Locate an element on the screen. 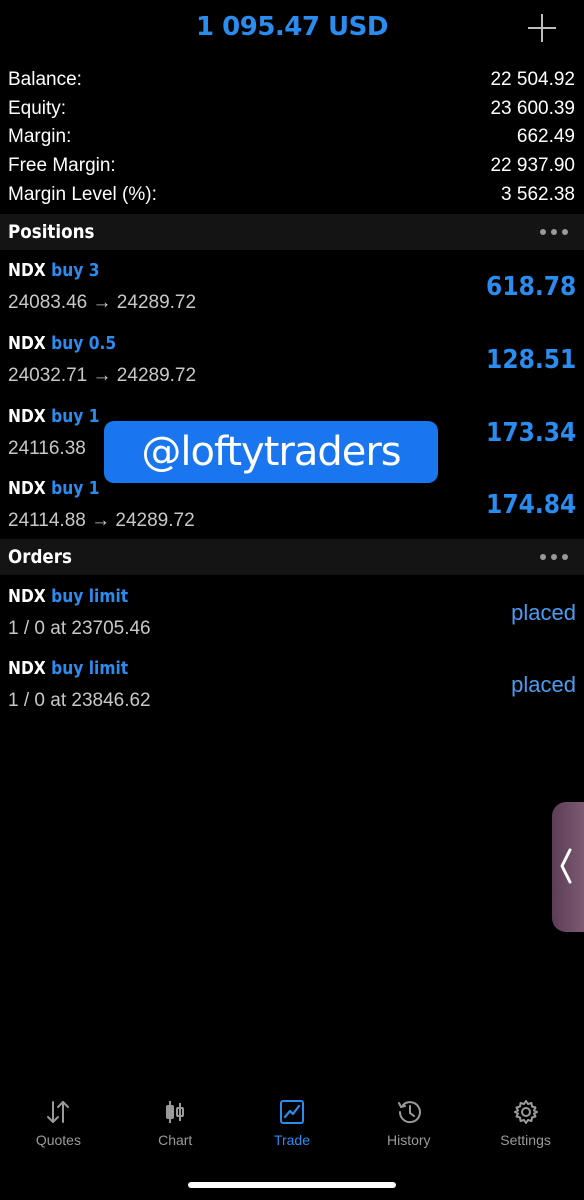  tab-label: Trade is located at coordinates (292, 1140).